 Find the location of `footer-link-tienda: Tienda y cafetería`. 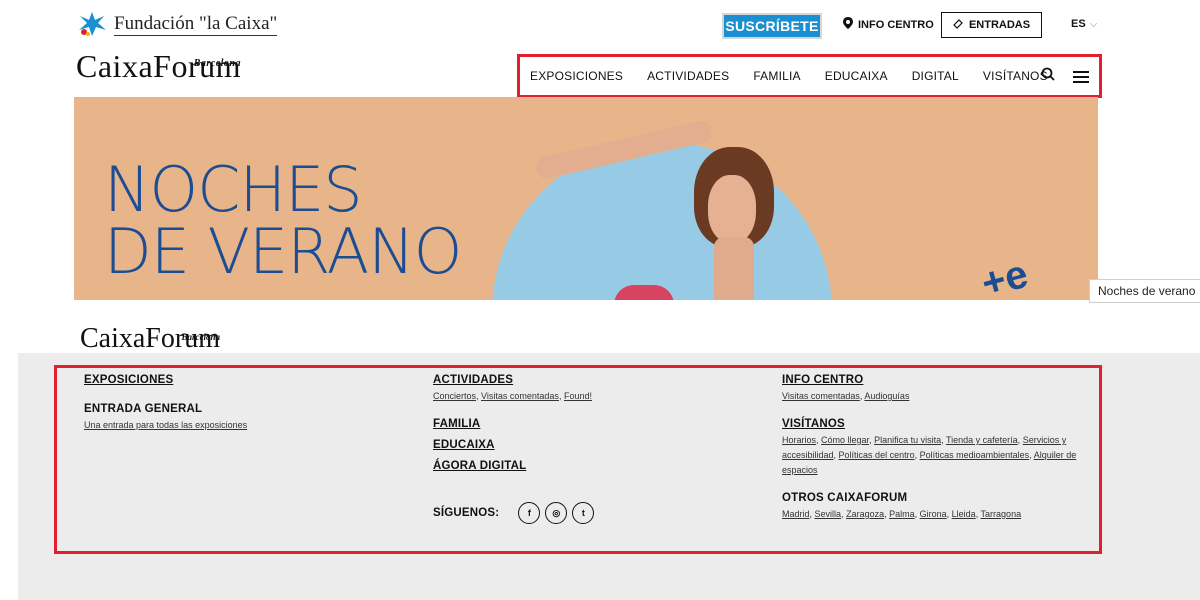

footer-link-tienda: Tienda y cafetería is located at coordinates (982, 440).